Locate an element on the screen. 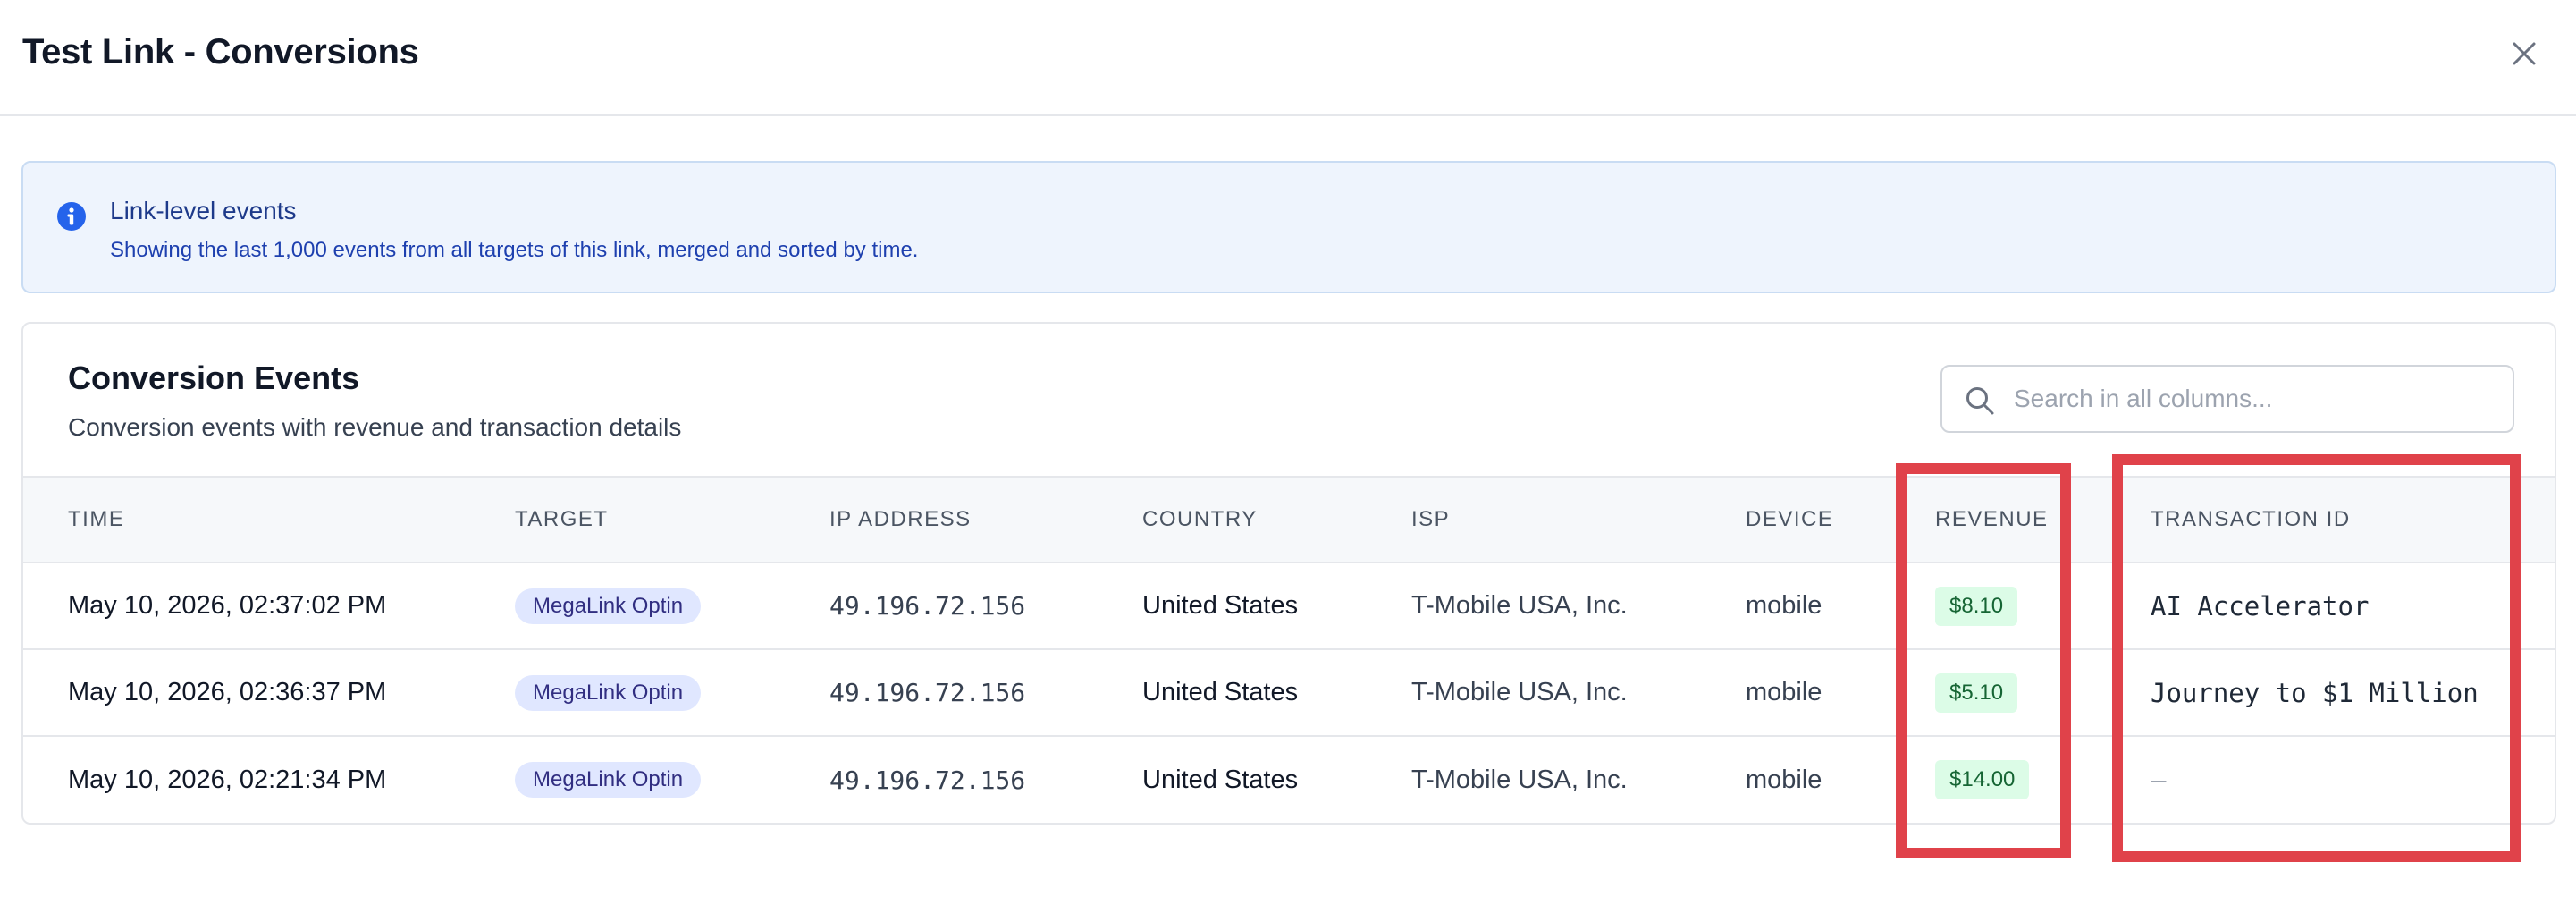 The image size is (2576, 905). dialog-title: Test Link - Conversions is located at coordinates (221, 52).